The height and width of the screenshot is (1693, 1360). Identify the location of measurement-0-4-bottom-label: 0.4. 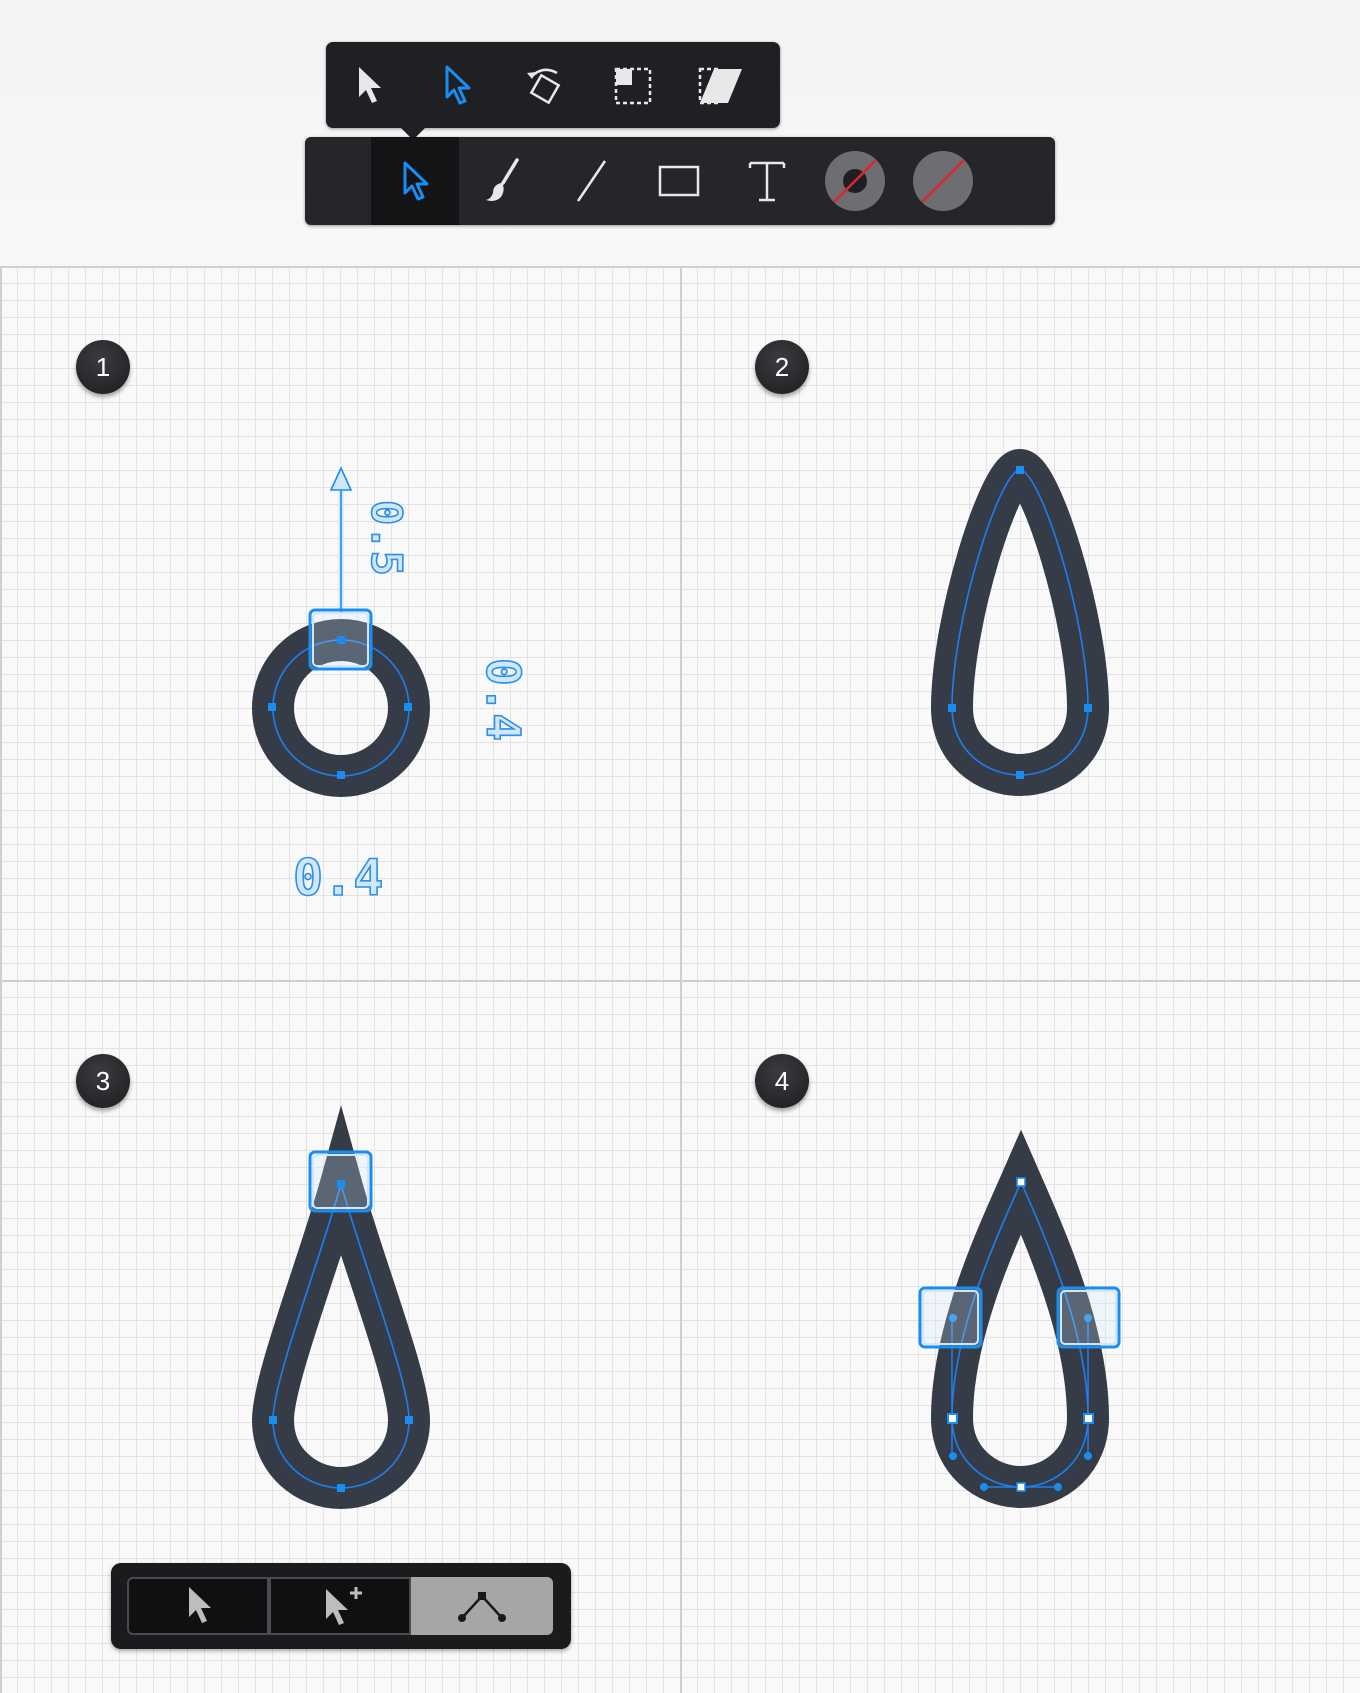
(338, 878).